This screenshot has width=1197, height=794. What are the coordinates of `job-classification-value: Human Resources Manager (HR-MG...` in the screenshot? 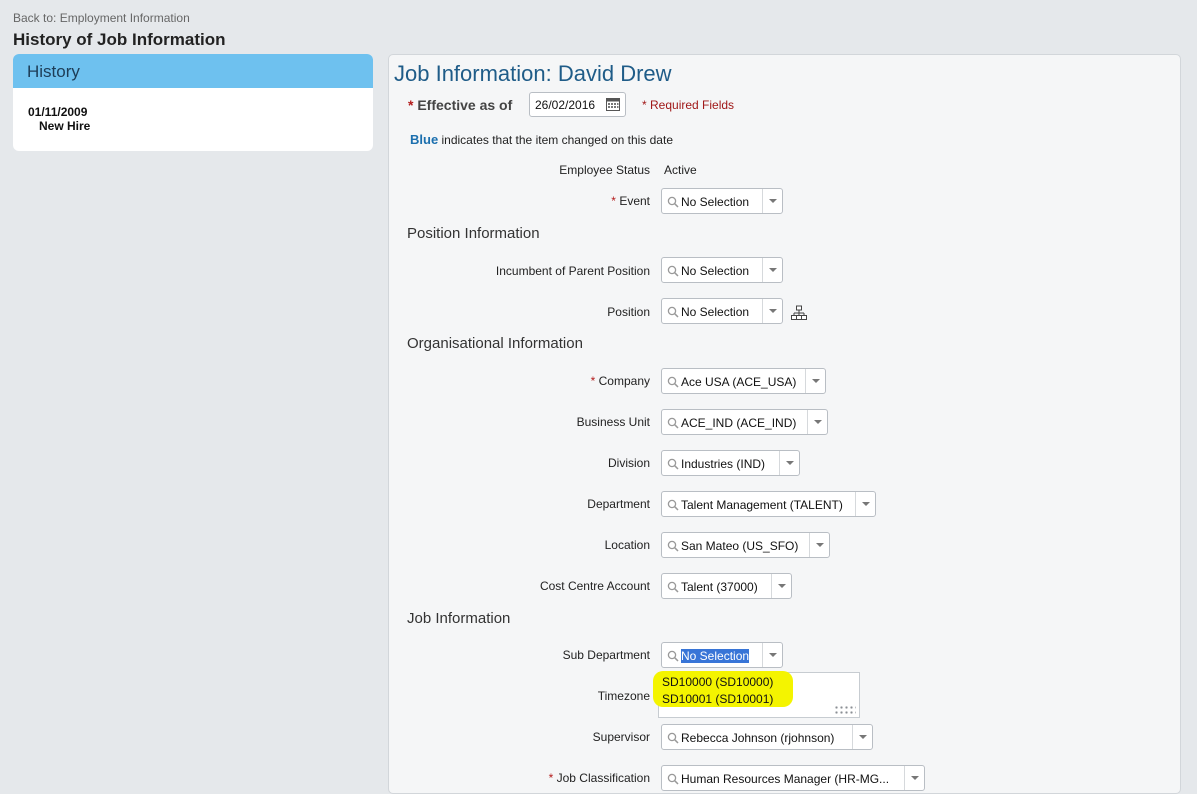 It's located at (785, 779).